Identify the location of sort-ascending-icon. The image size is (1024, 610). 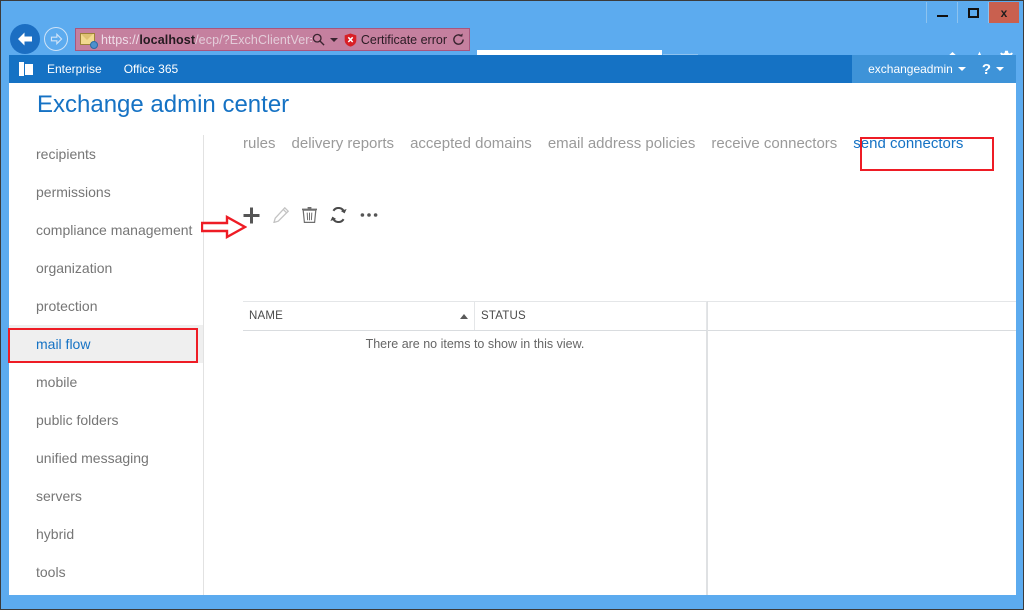
(464, 316).